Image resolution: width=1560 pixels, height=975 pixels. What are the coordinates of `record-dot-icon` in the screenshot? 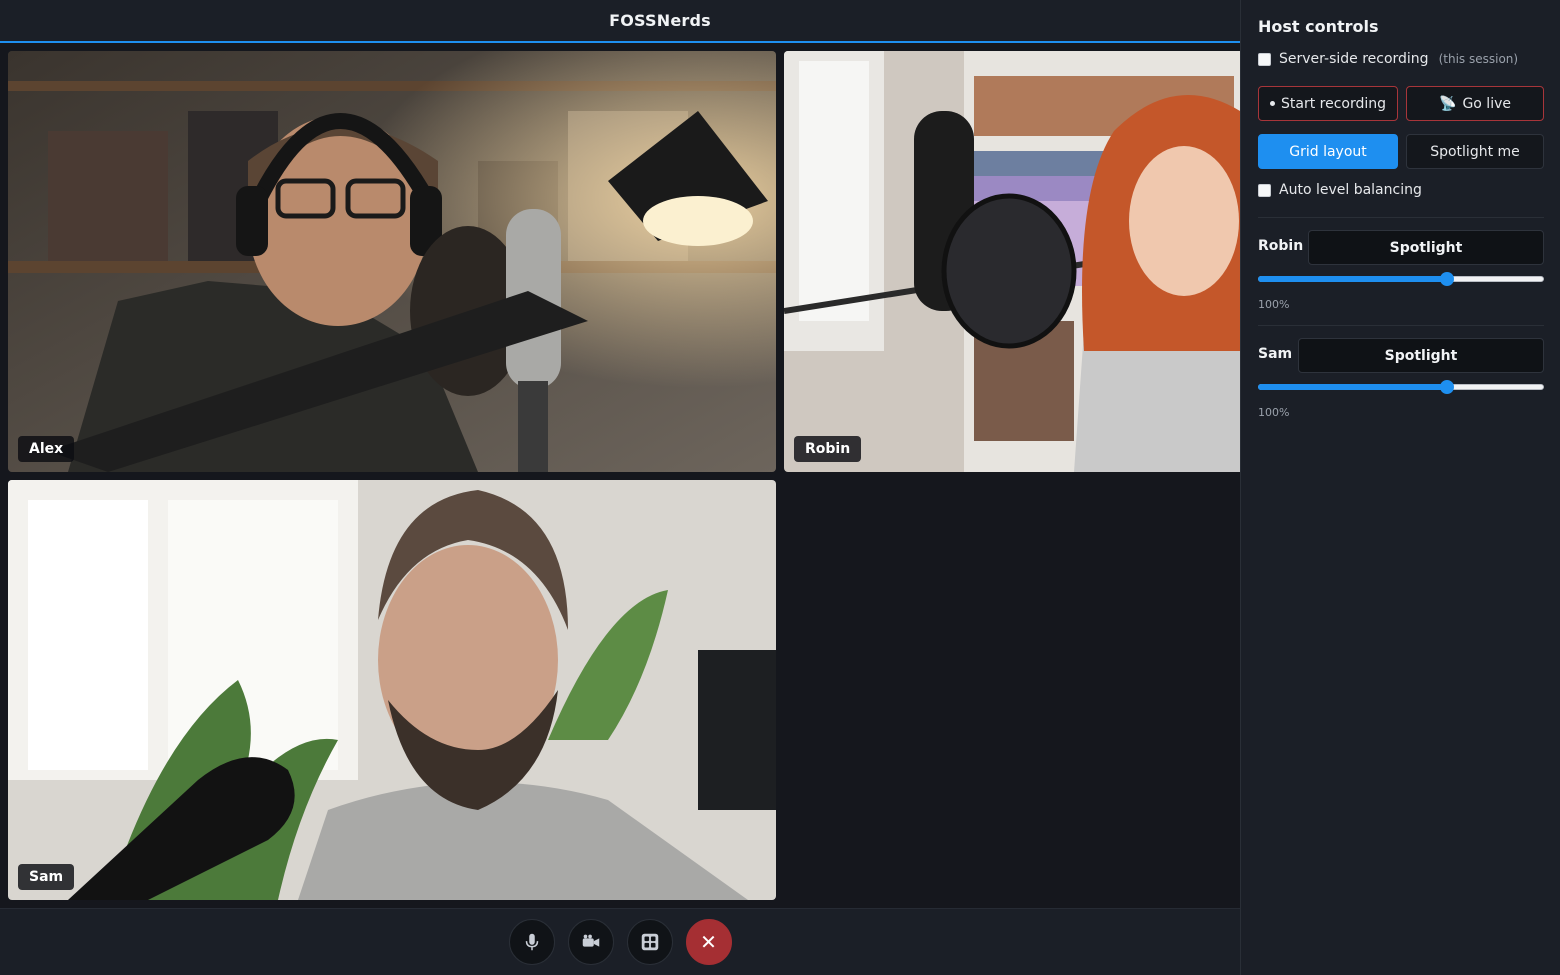 It's located at (1272, 103).